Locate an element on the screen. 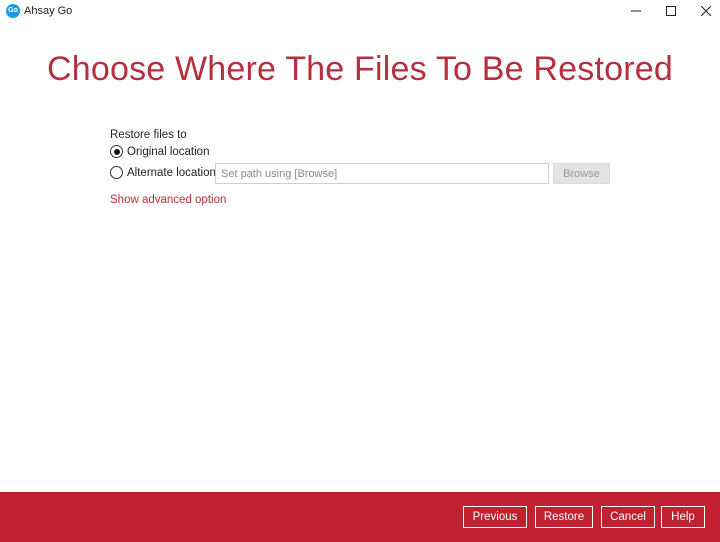 The width and height of the screenshot is (720, 542). close-icon is located at coordinates (706, 11).